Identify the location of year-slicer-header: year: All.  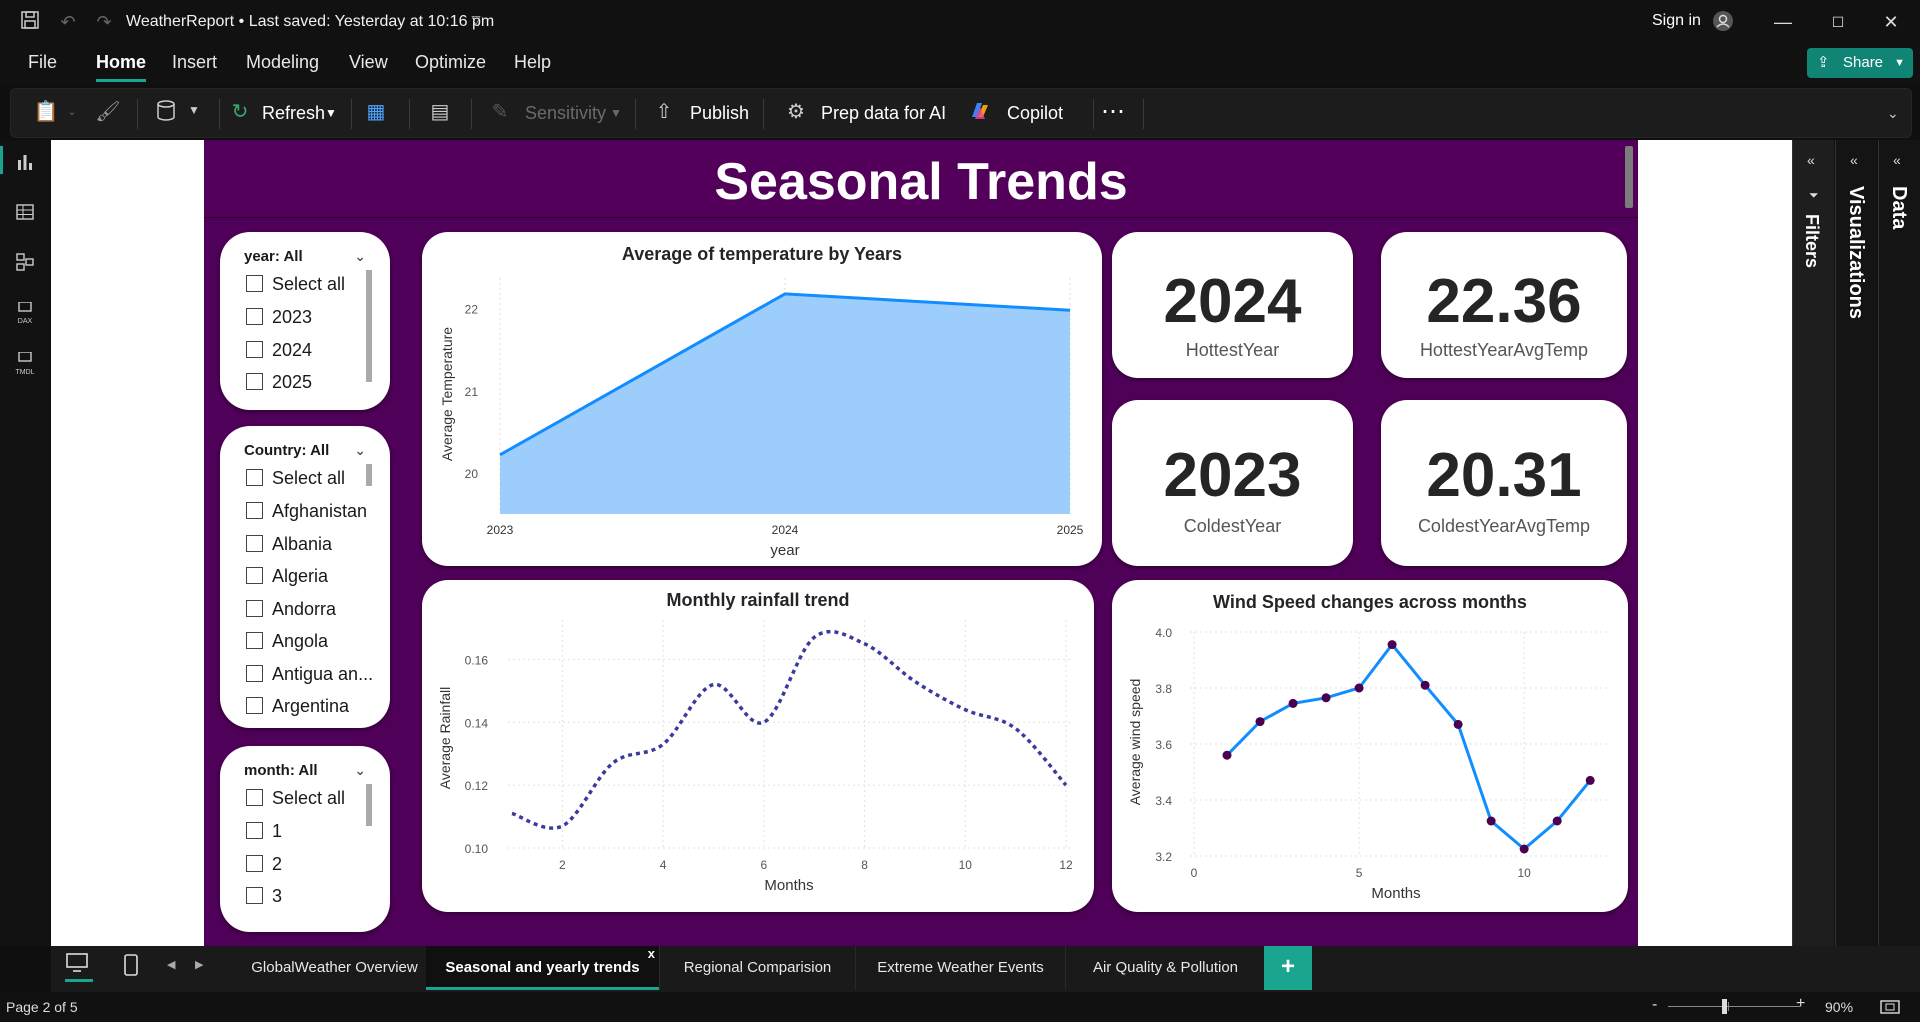
(273, 256).